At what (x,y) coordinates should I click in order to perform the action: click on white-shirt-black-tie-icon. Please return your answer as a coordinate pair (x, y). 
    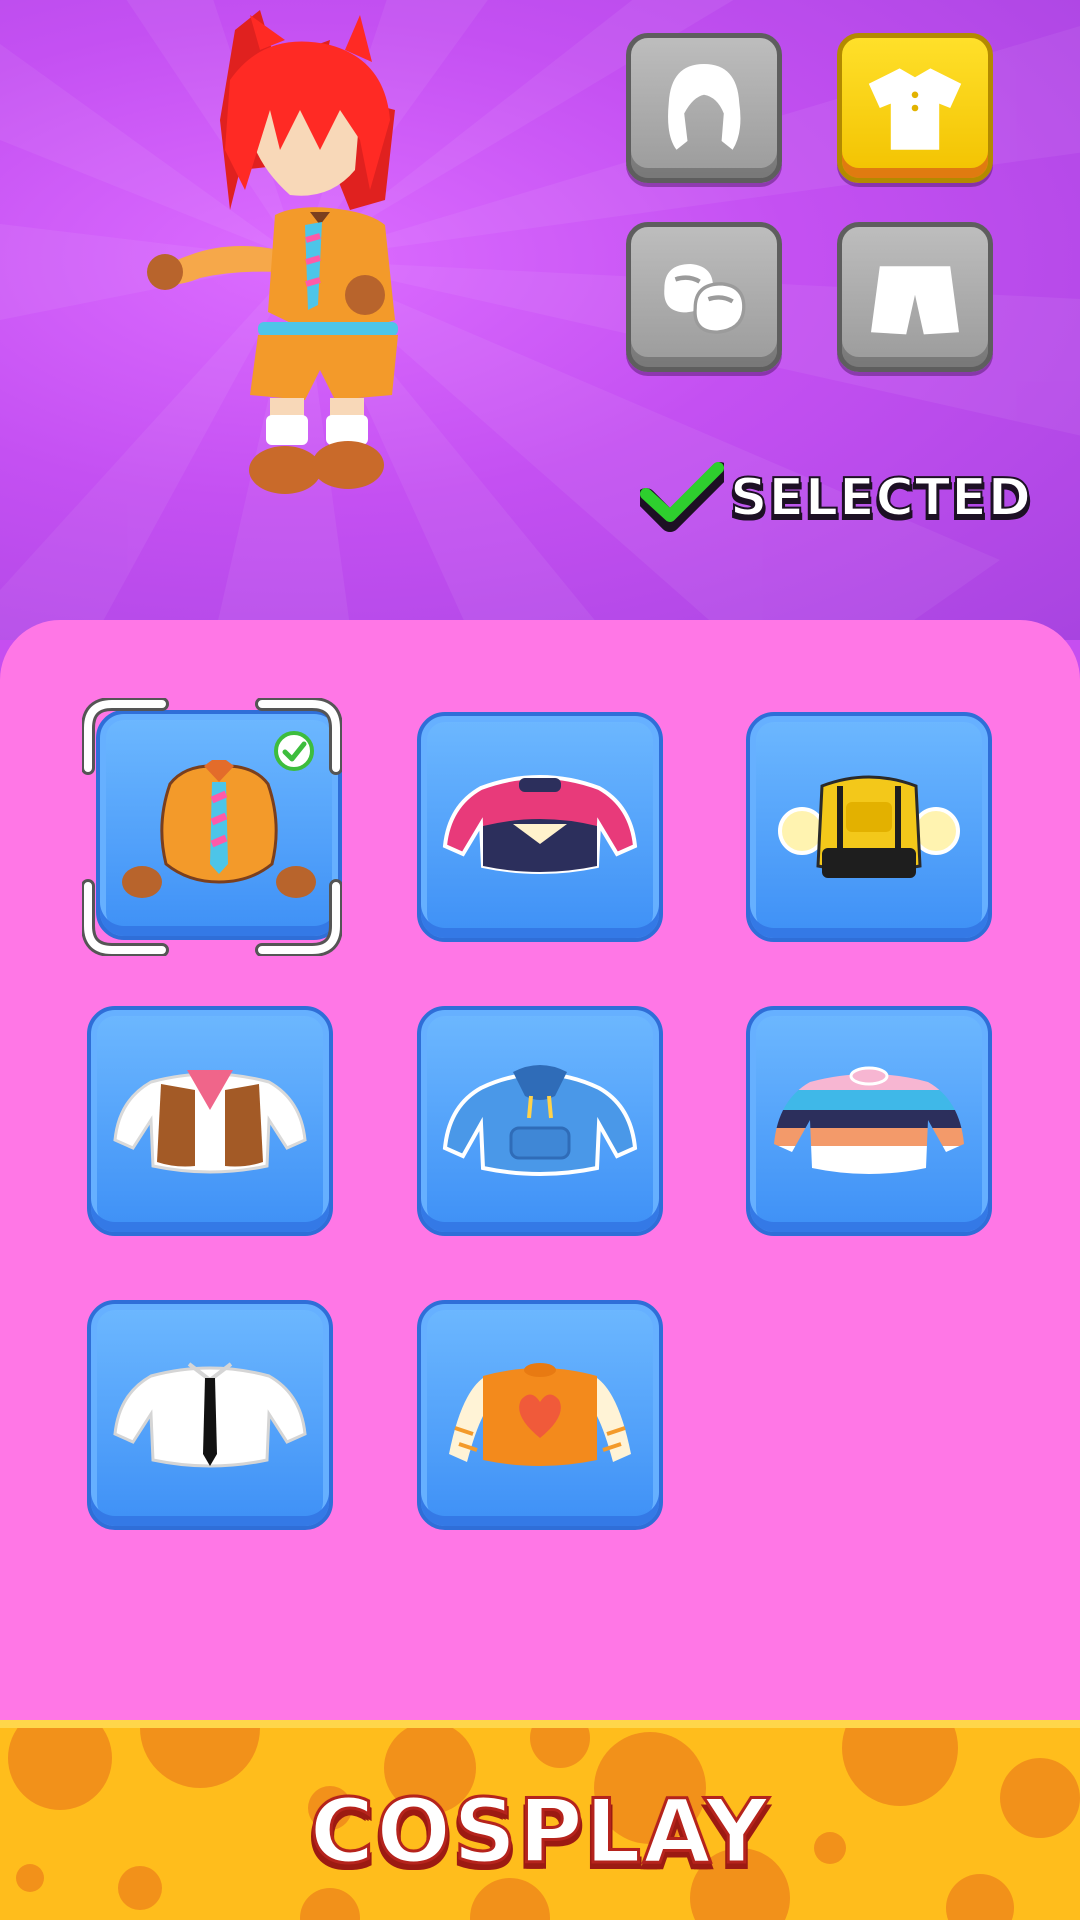
    Looking at the image, I should click on (210, 1415).